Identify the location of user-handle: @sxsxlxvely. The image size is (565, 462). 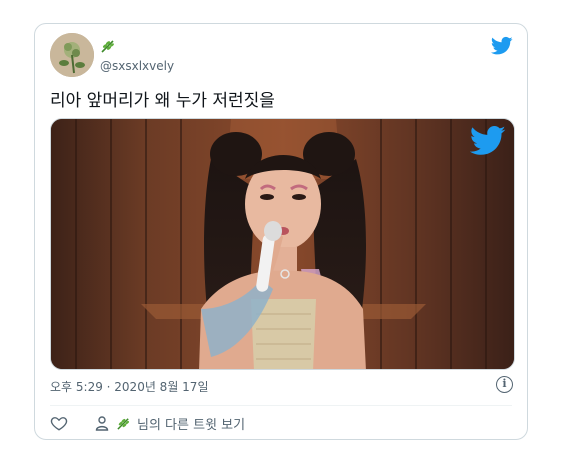
(137, 66).